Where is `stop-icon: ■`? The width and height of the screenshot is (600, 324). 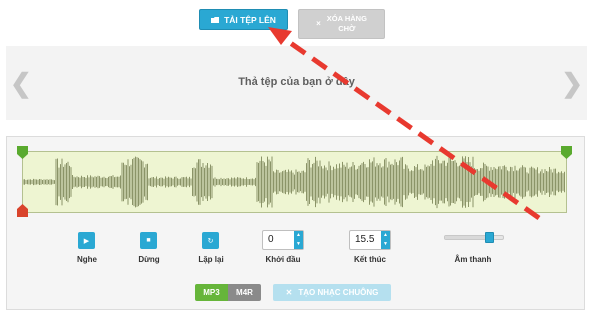 stop-icon: ■ is located at coordinates (148, 240).